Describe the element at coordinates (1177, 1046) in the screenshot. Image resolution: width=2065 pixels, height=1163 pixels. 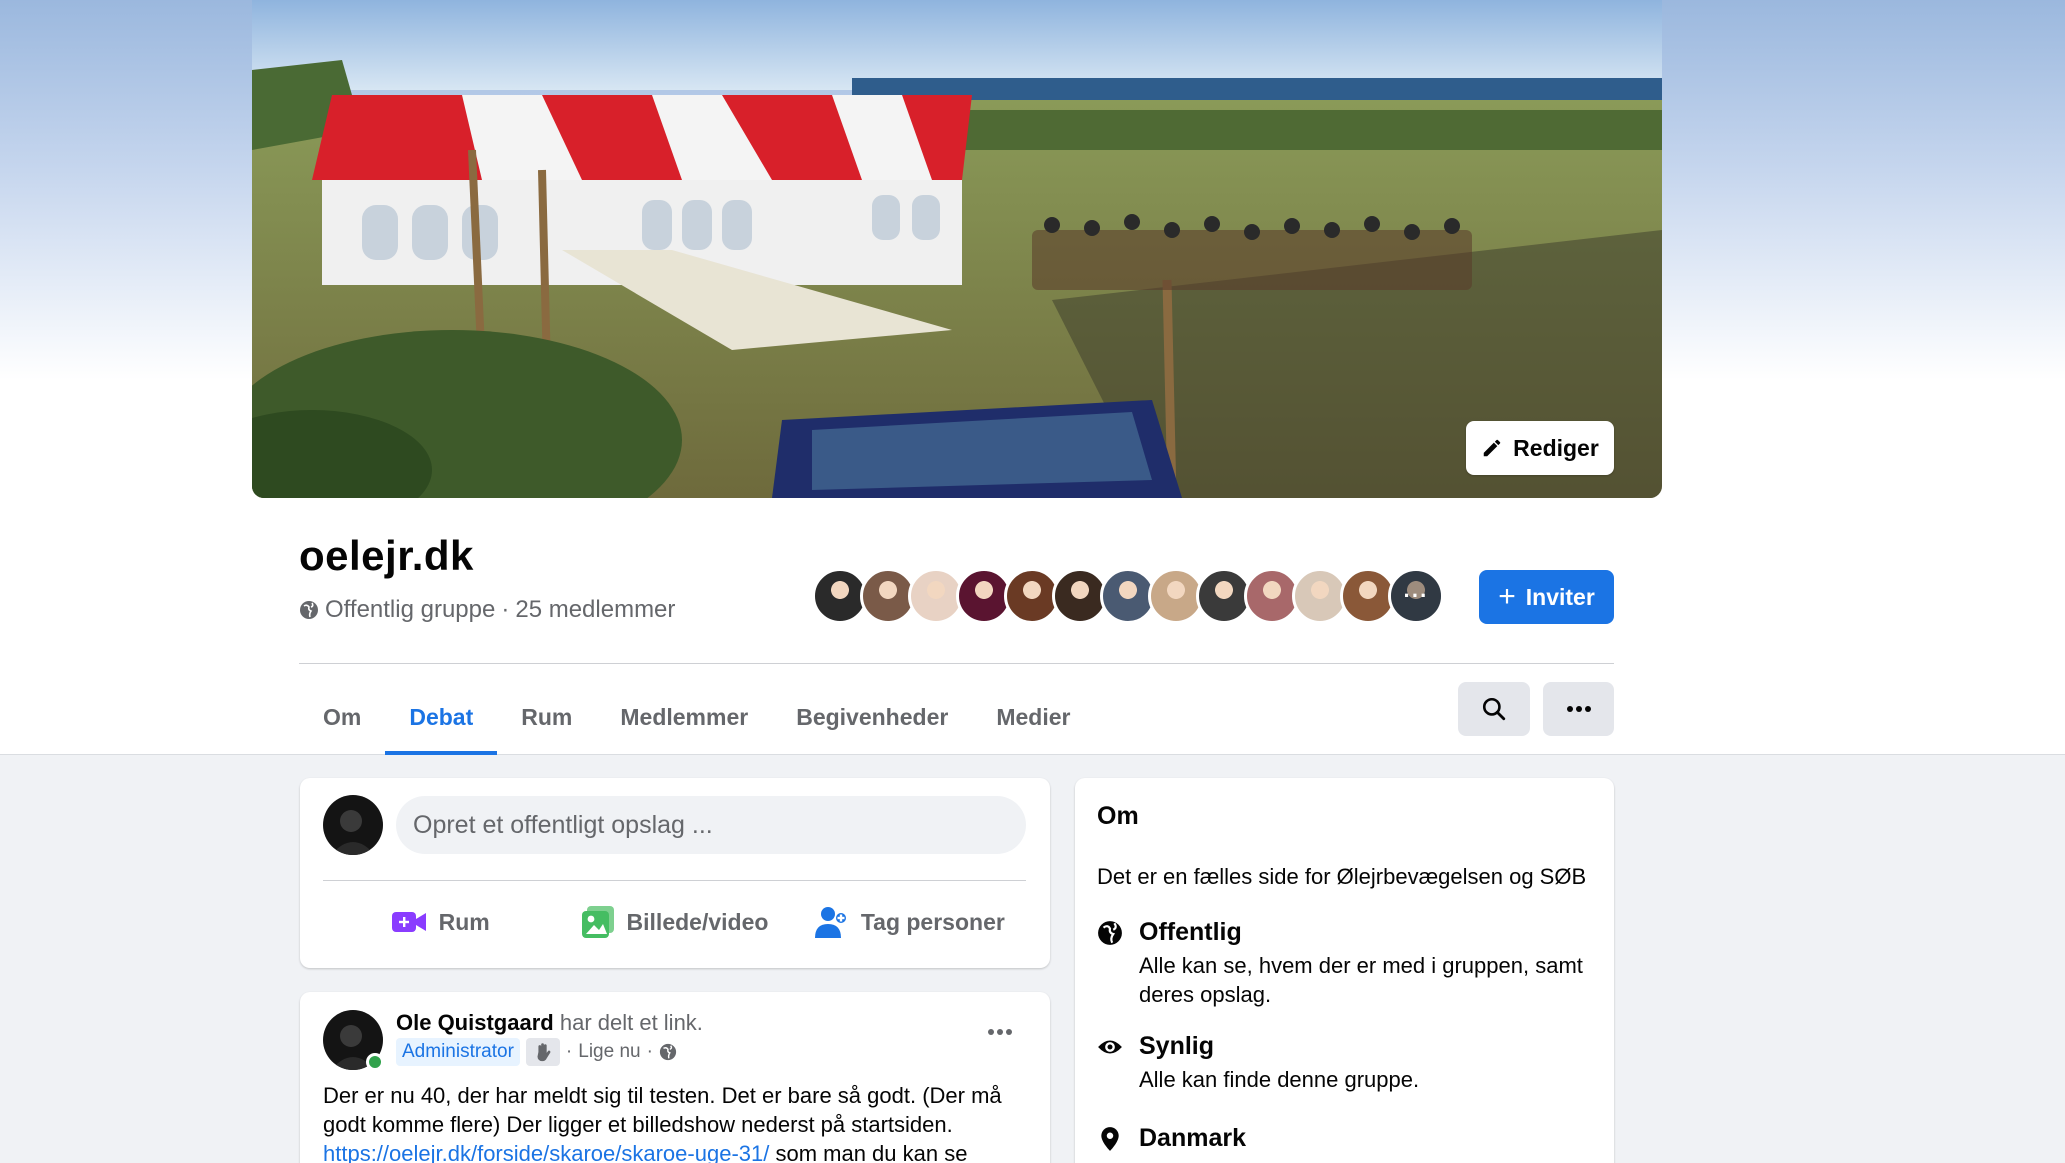
I see `about-item-title: Synlig` at that location.